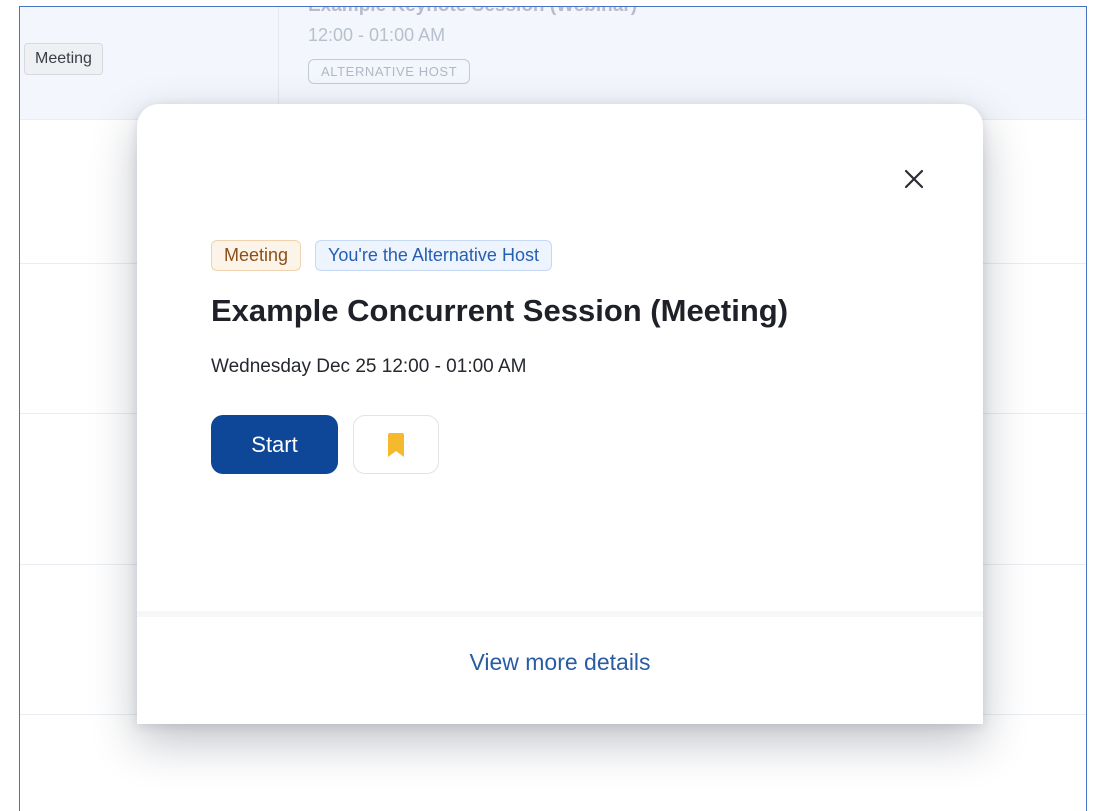 The width and height of the screenshot is (1096, 811). I want to click on calendar-event-time: 12:00 - 01:00 AM, so click(377, 35).